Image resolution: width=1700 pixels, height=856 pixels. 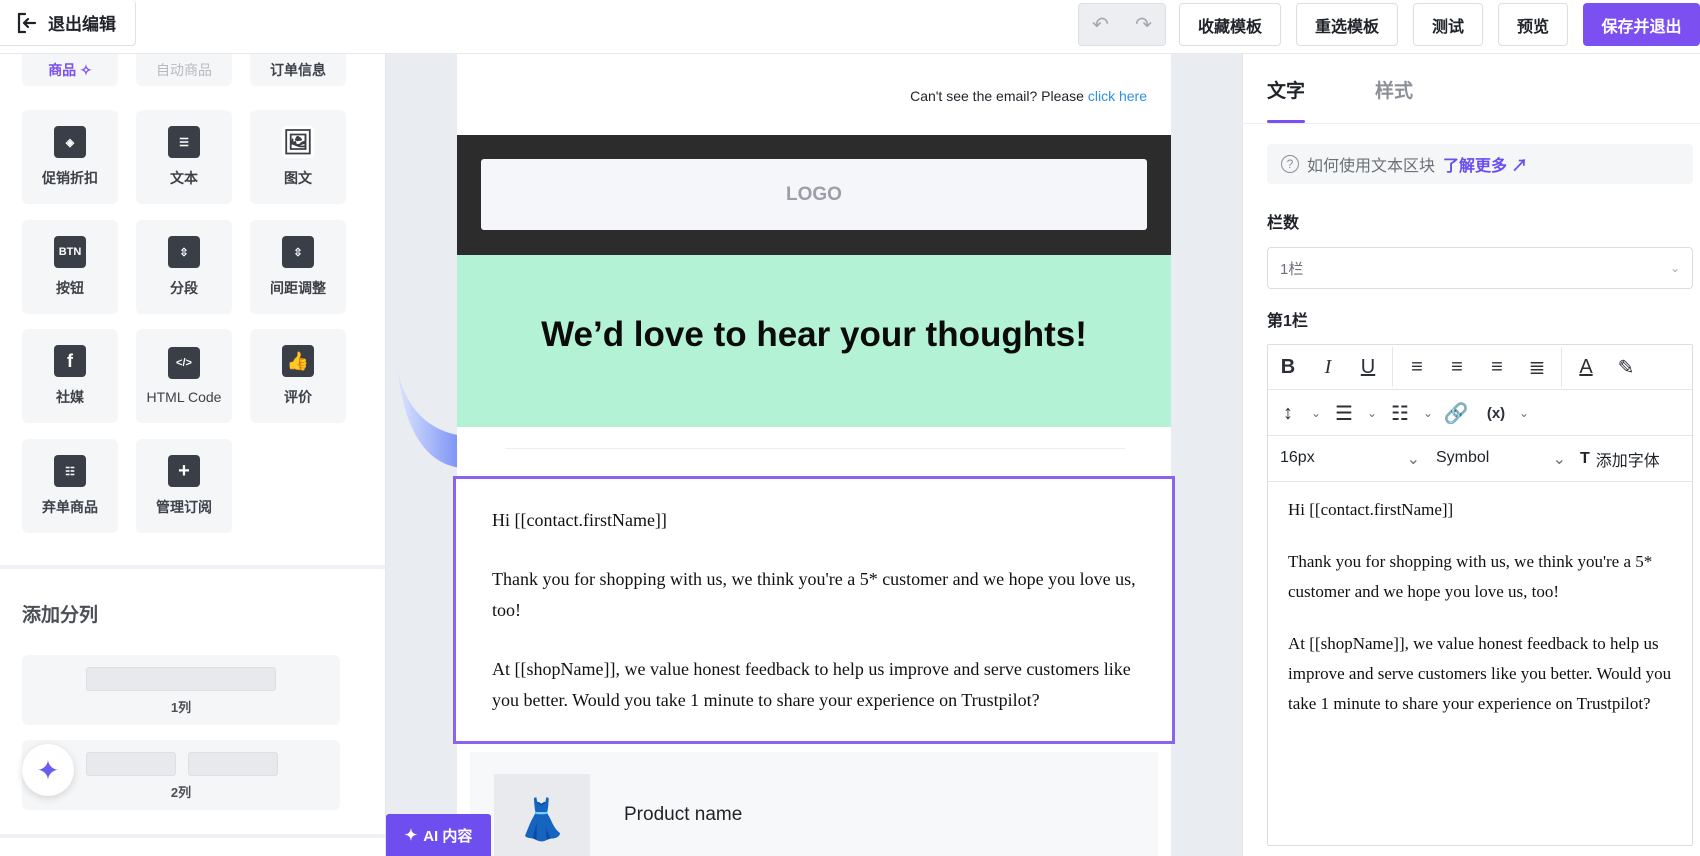 I want to click on add-columns-title: 添加分列, so click(x=60, y=615).